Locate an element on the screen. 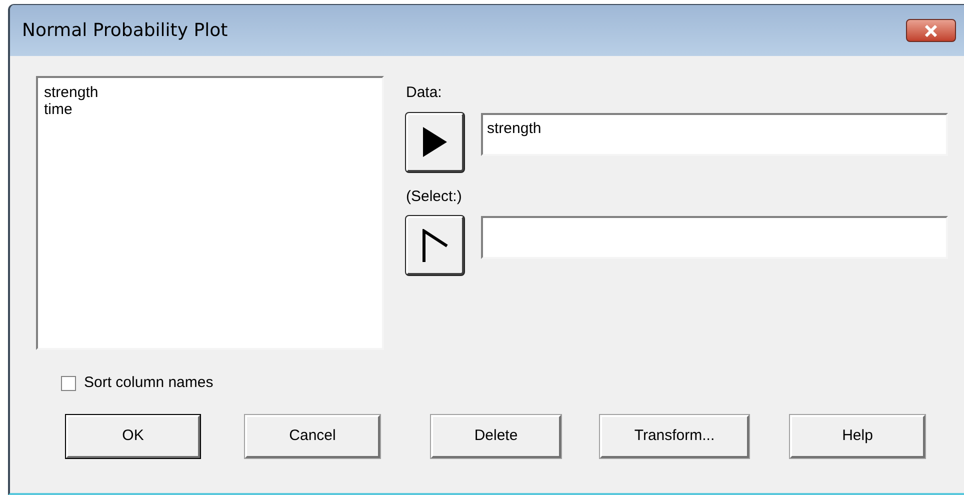 Image resolution: width=964 pixels, height=495 pixels. input-field: strength is located at coordinates (714, 134).